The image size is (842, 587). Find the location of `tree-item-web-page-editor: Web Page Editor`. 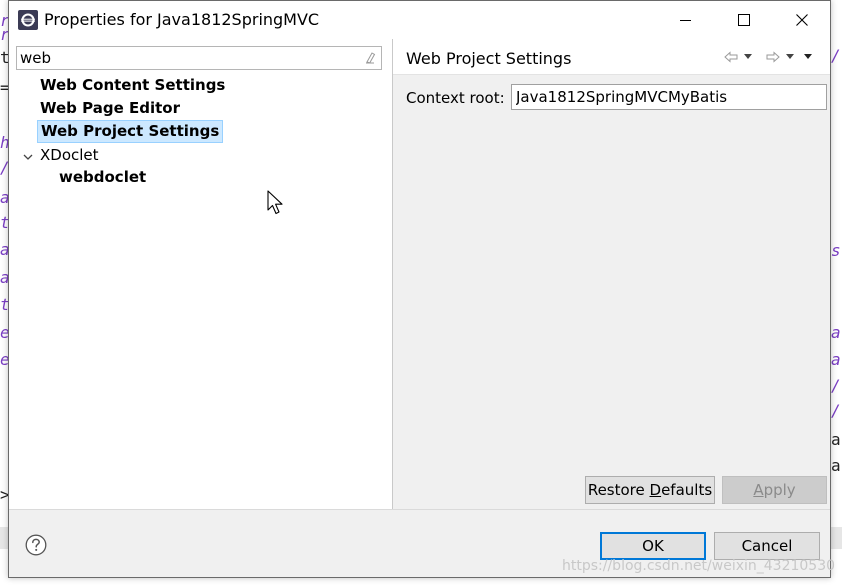

tree-item-web-page-editor: Web Page Editor is located at coordinates (110, 108).